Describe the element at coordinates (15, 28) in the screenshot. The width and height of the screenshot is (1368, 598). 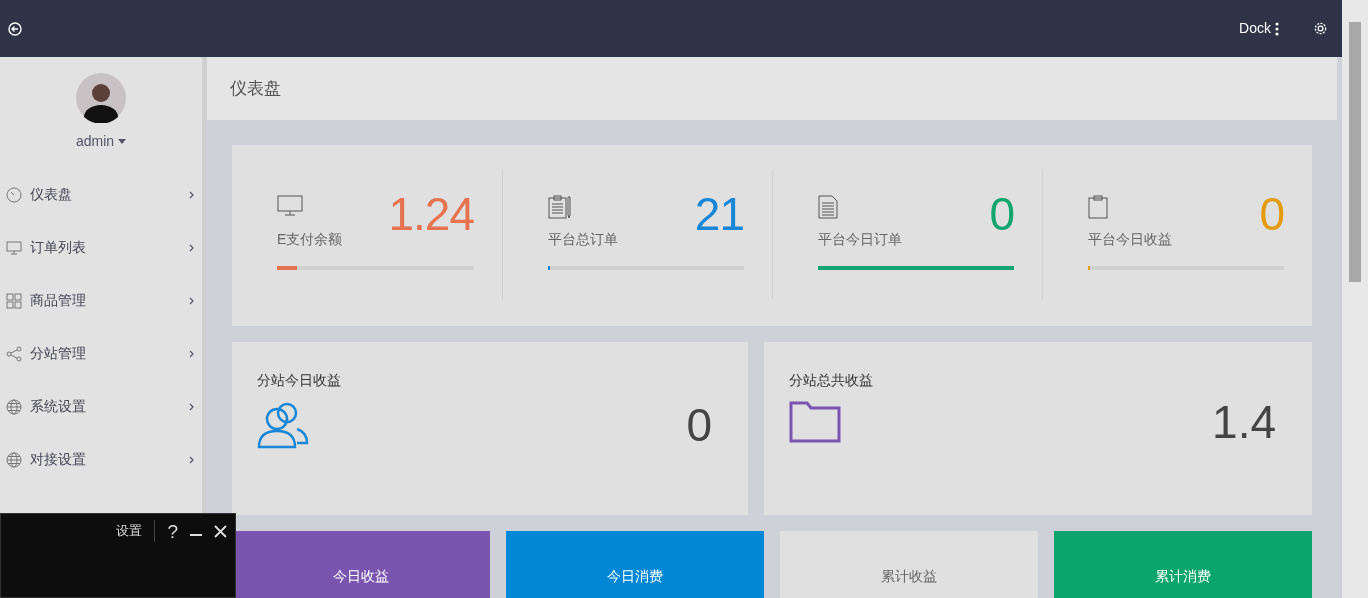
I see `back-icon` at that location.